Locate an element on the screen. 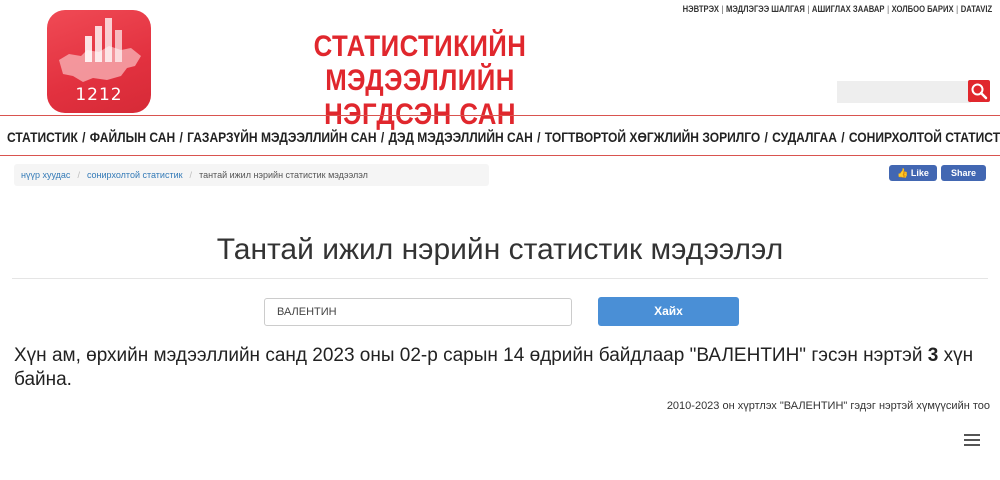 This screenshot has height=480, width=1000. nav-divider is located at coordinates (500, 155).